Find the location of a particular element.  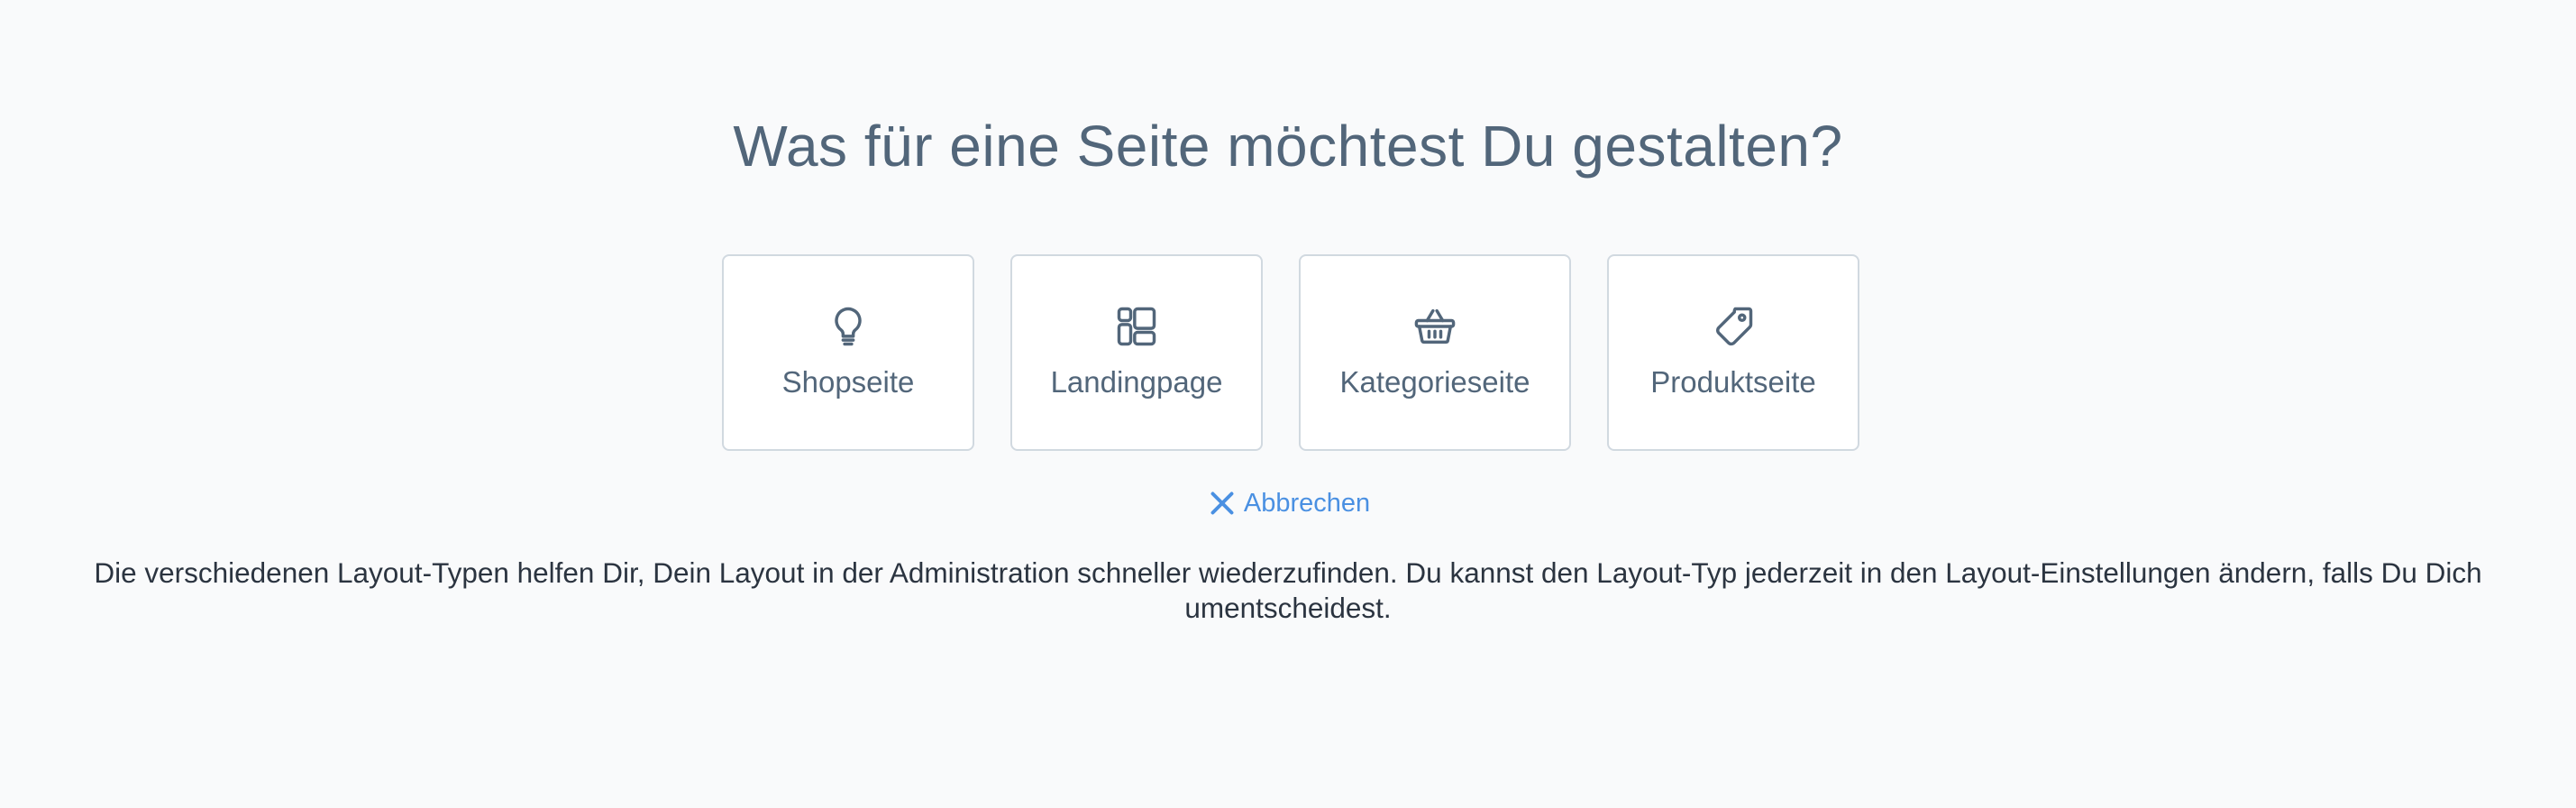

option-card-kategorieseite: Kategorieseite is located at coordinates (1435, 353).